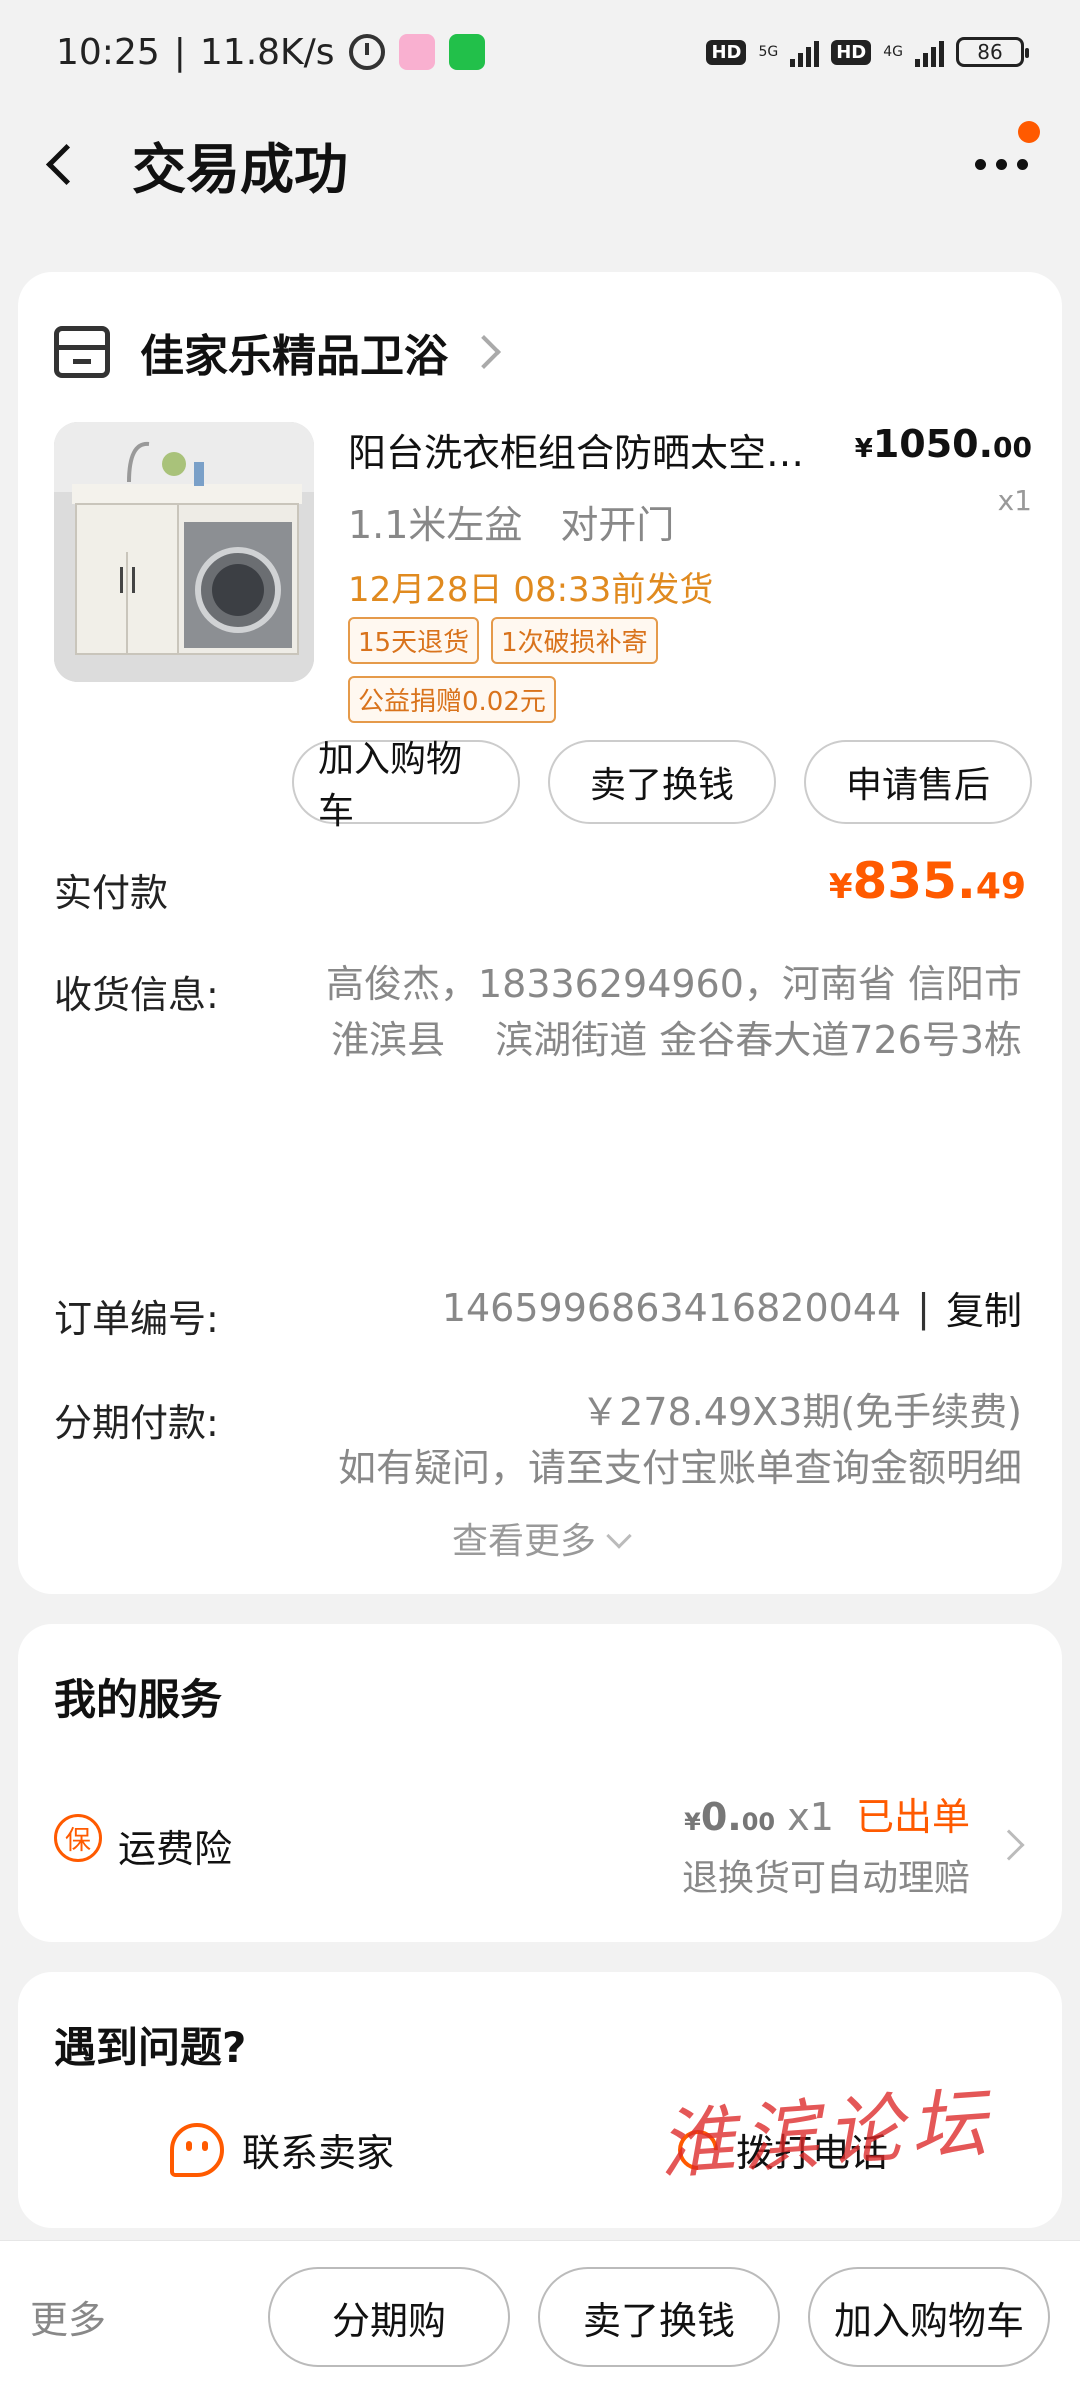 This screenshot has width=1080, height=2400. I want to click on bottom-action-bar: 更多 分期购 卖了换钱 加入购物车, so click(540, 2320).